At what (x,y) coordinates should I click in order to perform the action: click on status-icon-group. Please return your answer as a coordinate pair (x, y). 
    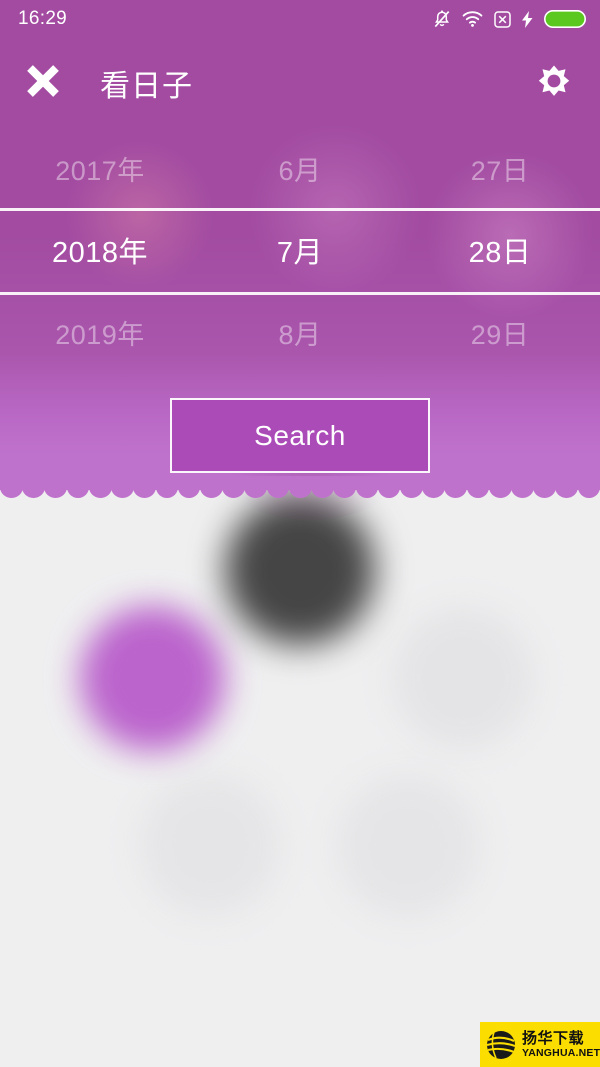
    Looking at the image, I should click on (509, 19).